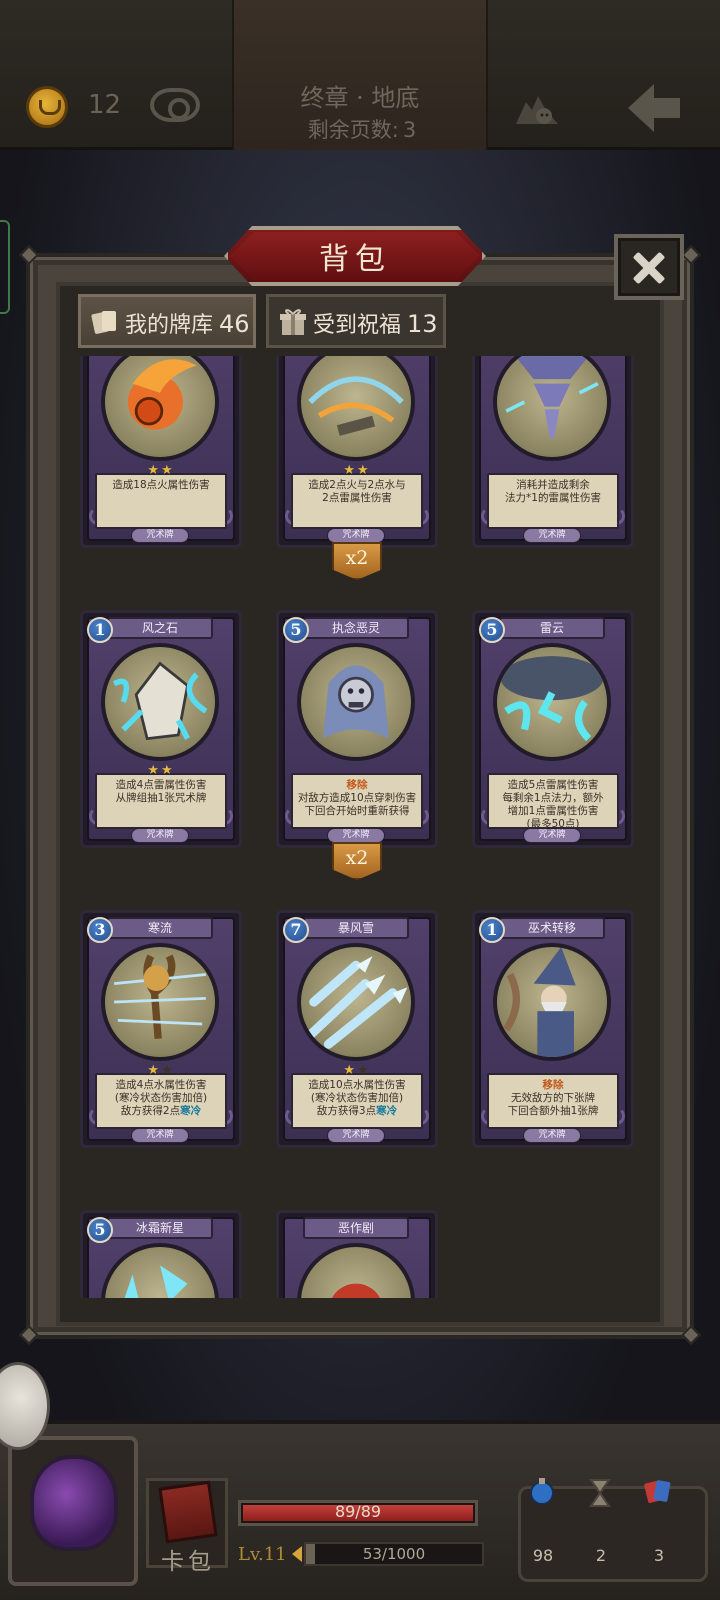 Image resolution: width=720 pixels, height=1600 pixels. I want to click on card-name: 雷云, so click(552, 628).